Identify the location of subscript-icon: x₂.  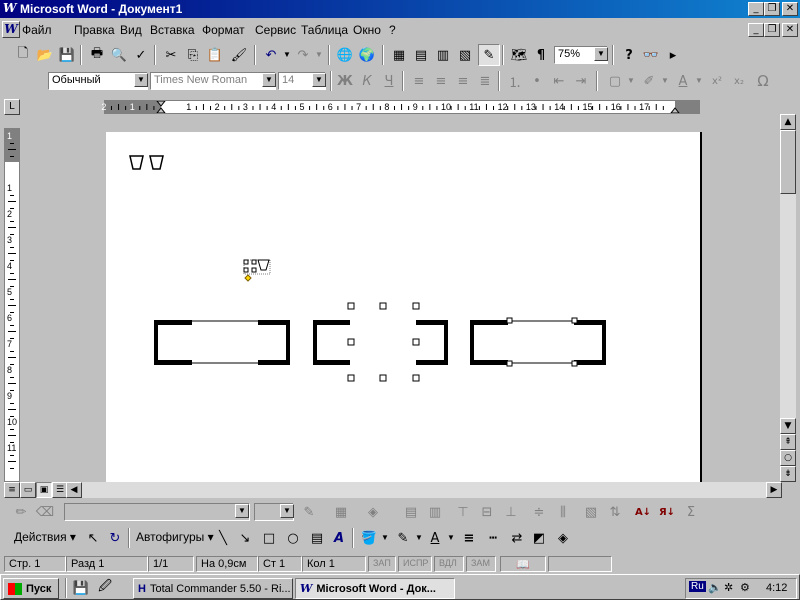
(739, 81).